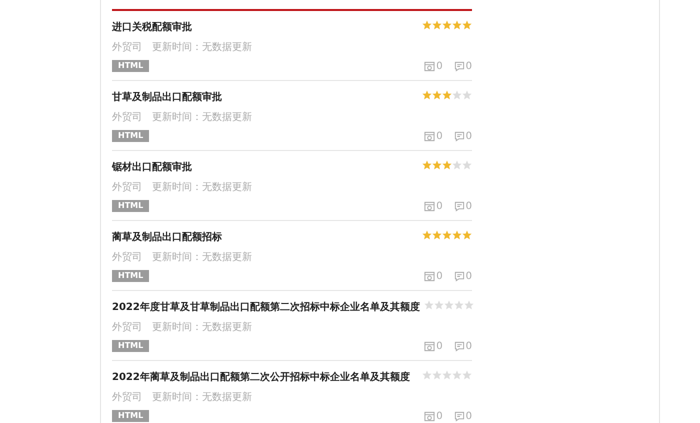  I want to click on dataset-title-link: 蔺草及制品出口配额招标, so click(167, 238).